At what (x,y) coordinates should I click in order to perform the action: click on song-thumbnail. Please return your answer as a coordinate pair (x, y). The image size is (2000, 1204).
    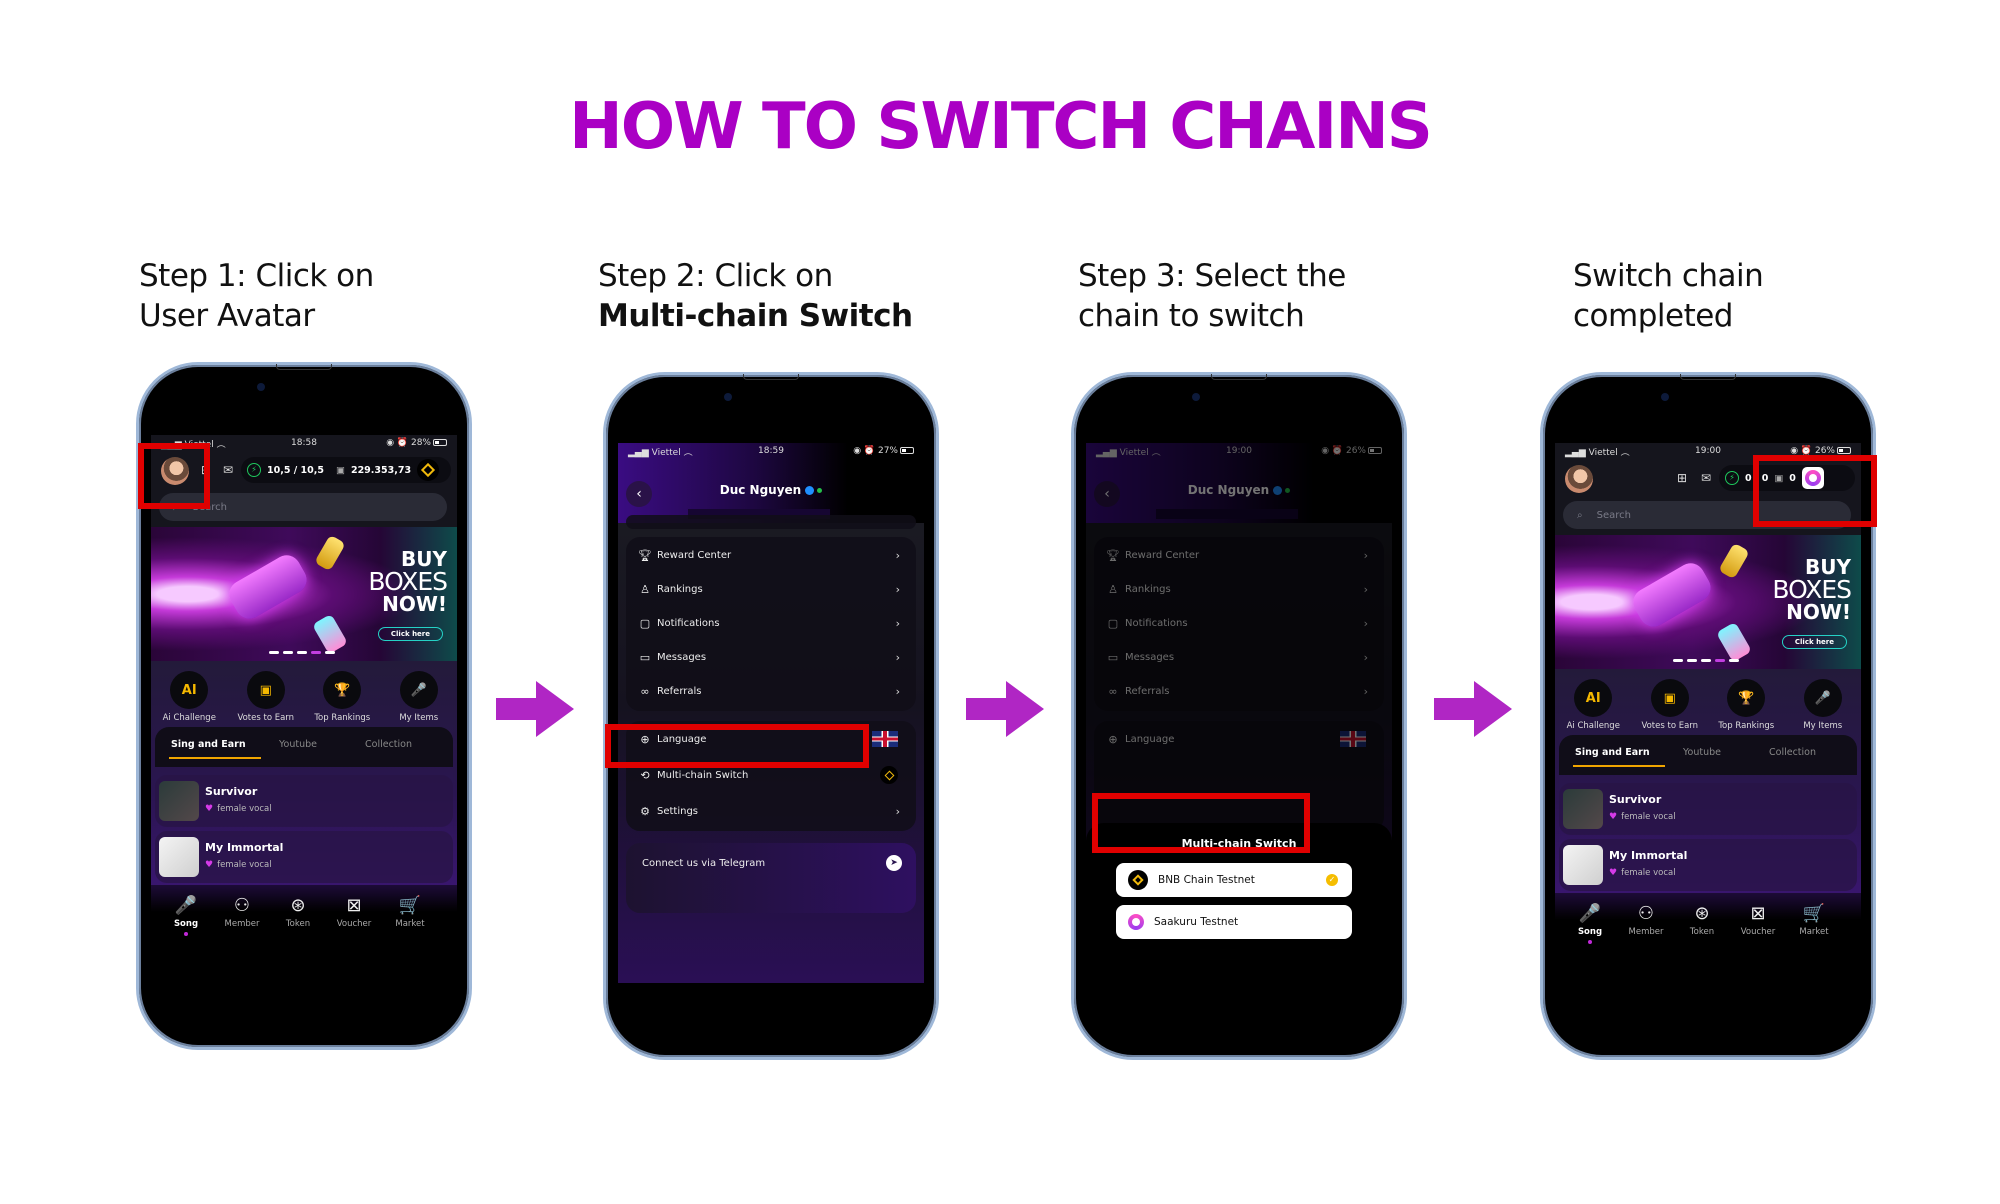
    Looking at the image, I should click on (1583, 809).